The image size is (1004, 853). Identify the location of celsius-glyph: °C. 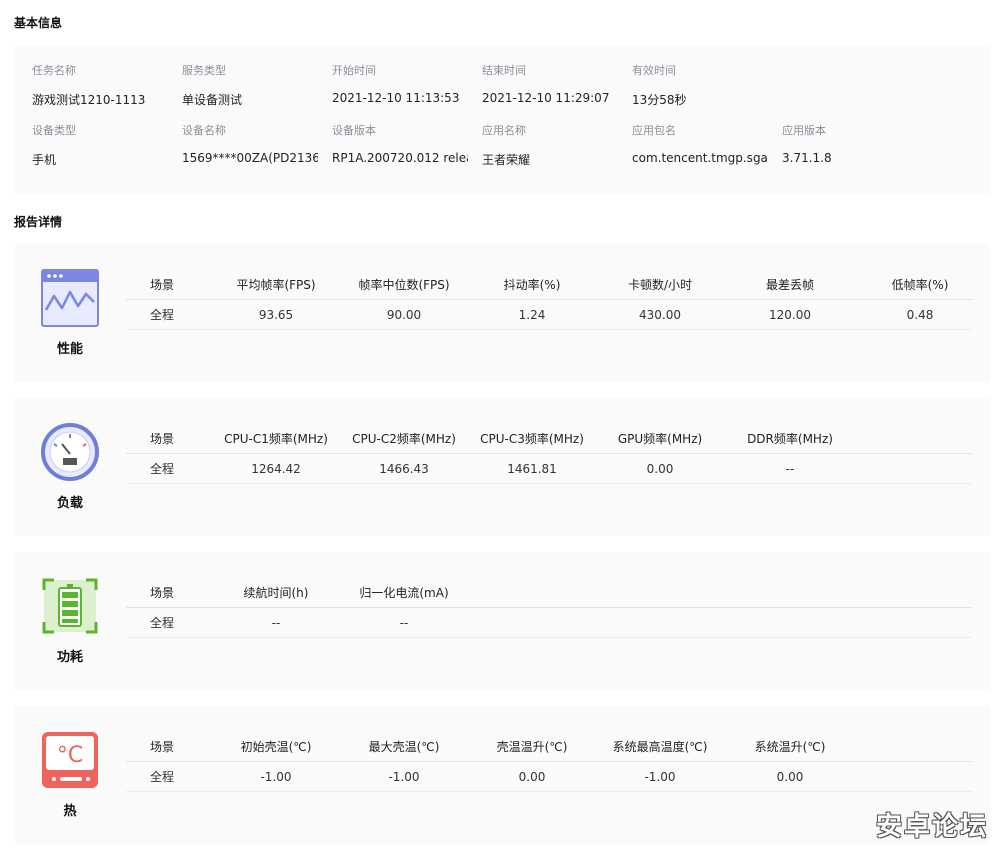
(70, 755).